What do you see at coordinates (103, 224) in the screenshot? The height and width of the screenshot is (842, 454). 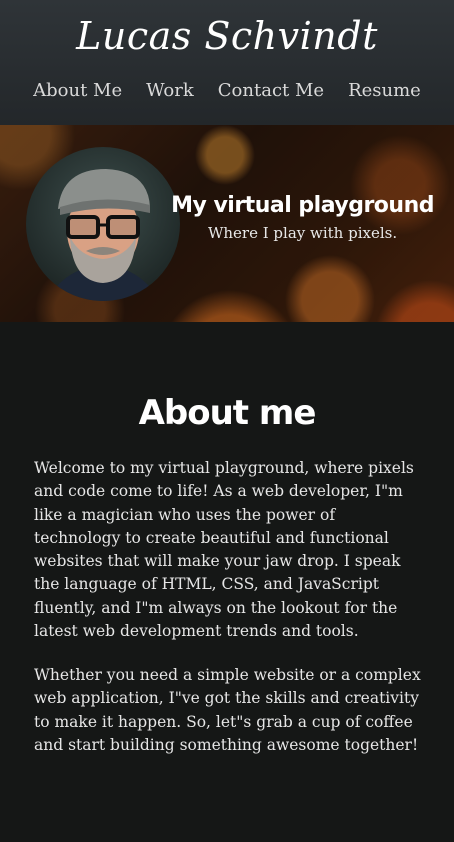 I see `profile-photo` at bounding box center [103, 224].